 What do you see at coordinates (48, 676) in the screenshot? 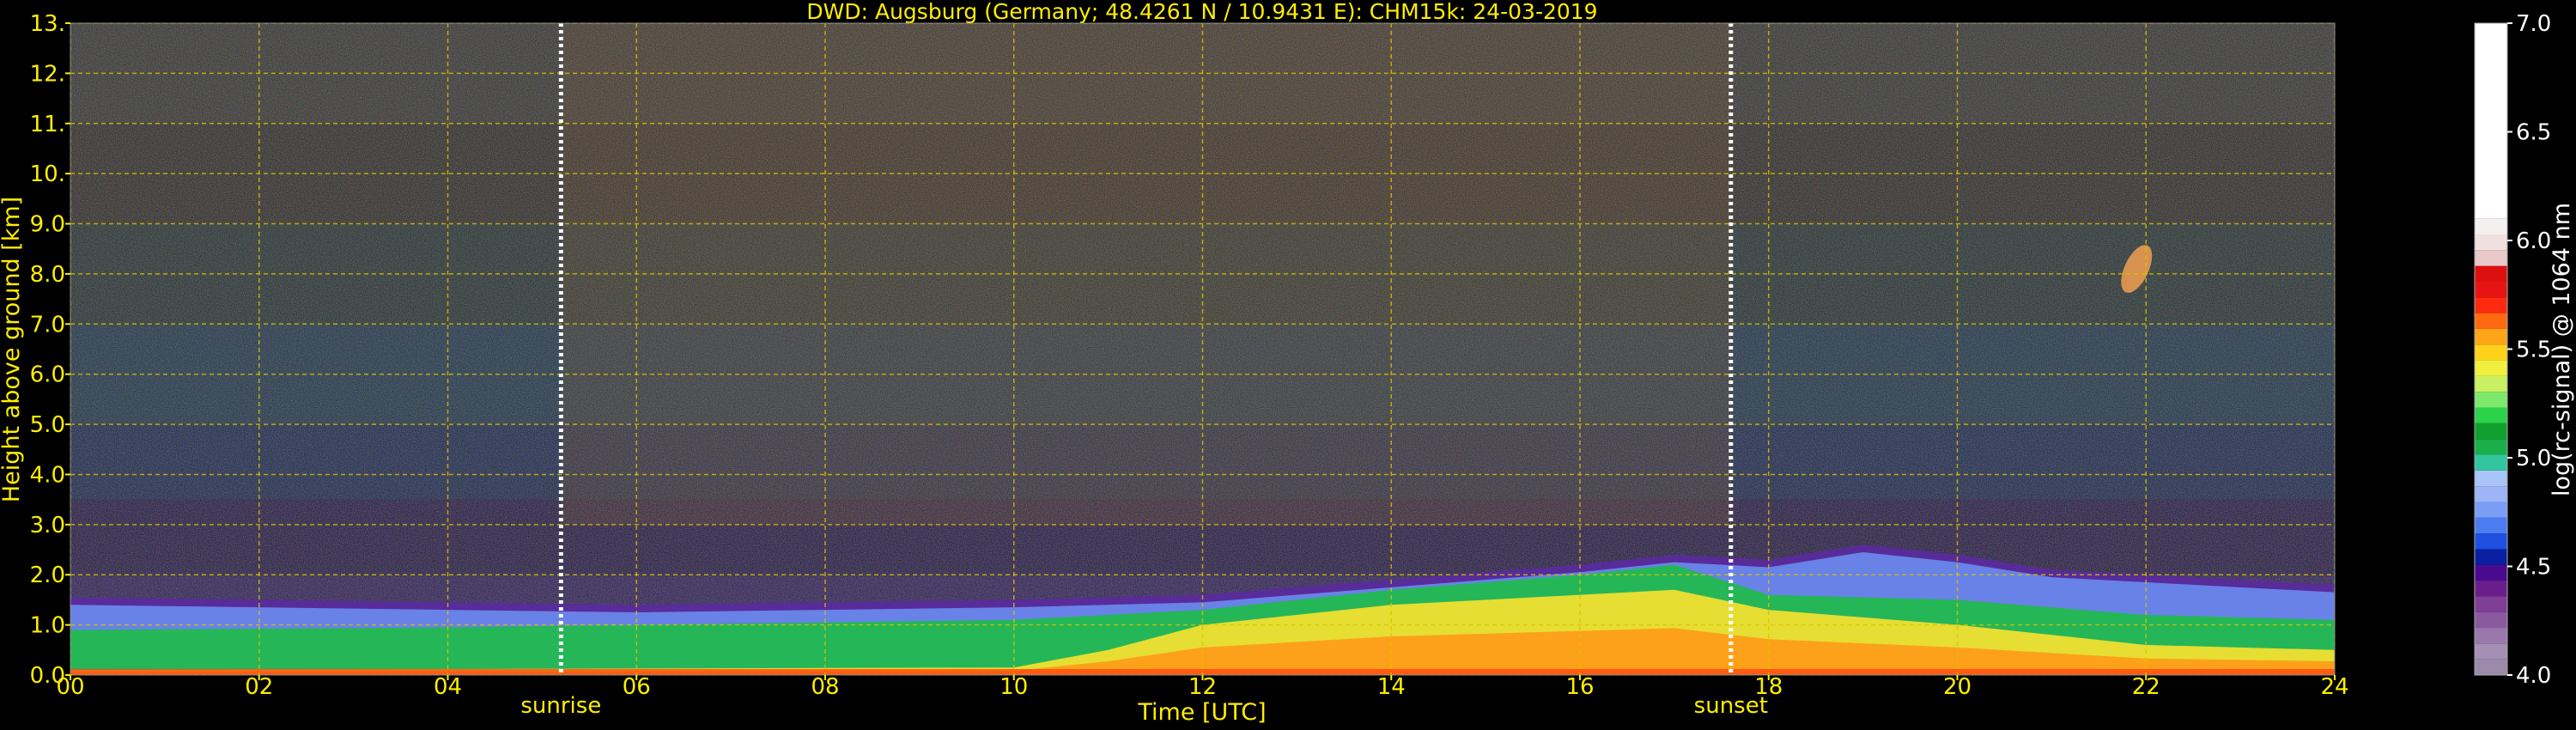
I see `y-tick-label: 0.0` at bounding box center [48, 676].